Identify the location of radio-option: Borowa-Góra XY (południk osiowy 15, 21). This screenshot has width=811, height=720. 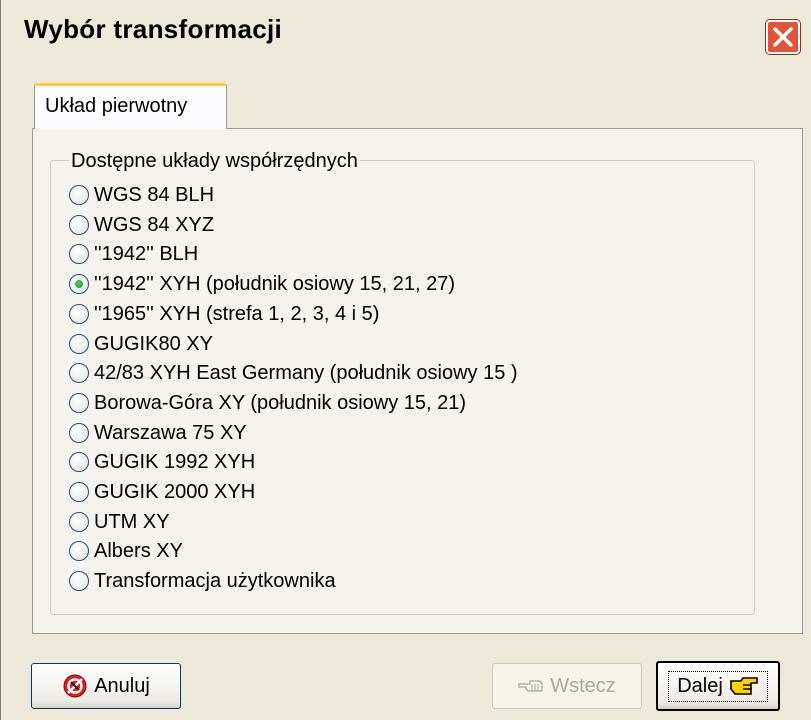
(267, 403).